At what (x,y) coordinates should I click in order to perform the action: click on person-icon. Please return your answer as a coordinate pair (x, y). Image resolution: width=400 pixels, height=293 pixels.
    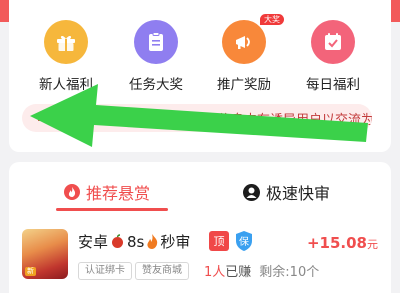
    Looking at the image, I should click on (251, 192).